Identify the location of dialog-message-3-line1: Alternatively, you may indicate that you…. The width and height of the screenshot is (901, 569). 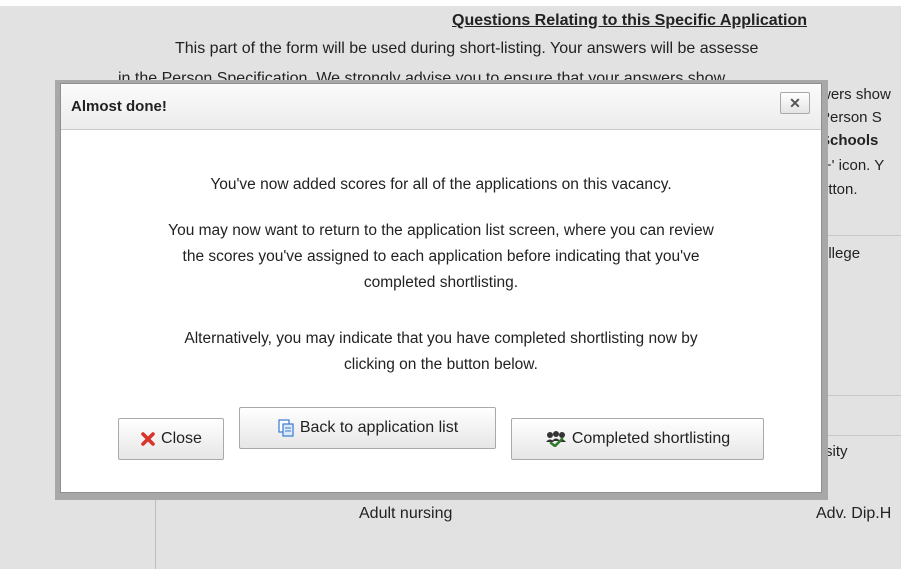
(441, 338).